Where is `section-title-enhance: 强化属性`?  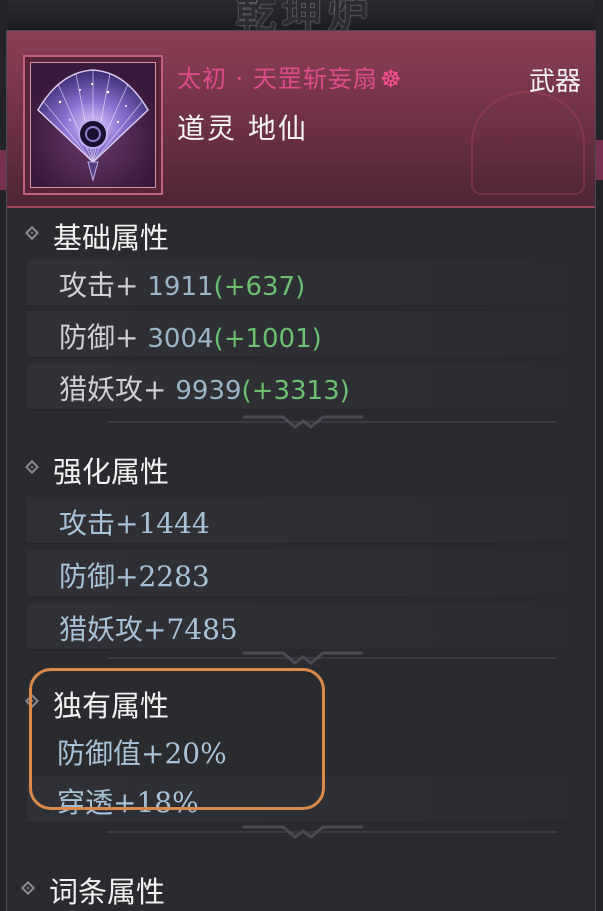 section-title-enhance: 强化属性 is located at coordinates (111, 472).